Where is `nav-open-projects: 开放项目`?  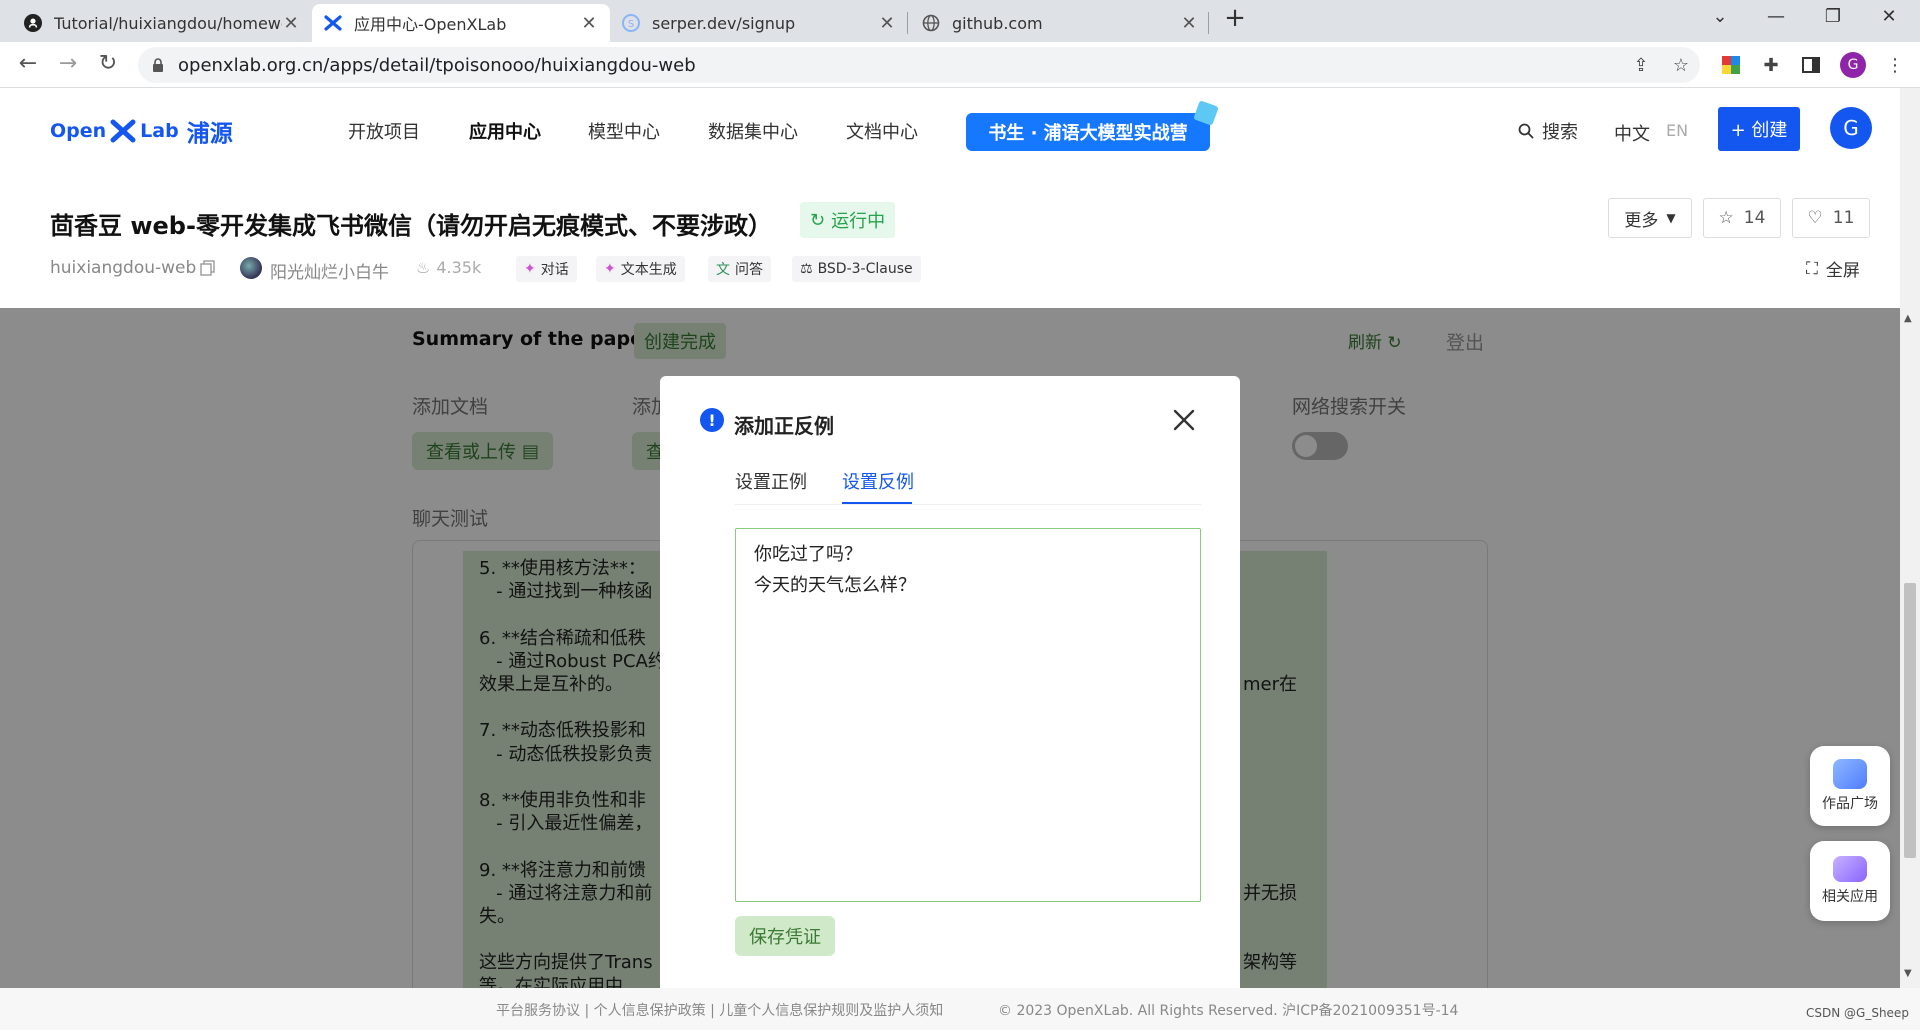 nav-open-projects: 开放项目 is located at coordinates (384, 131).